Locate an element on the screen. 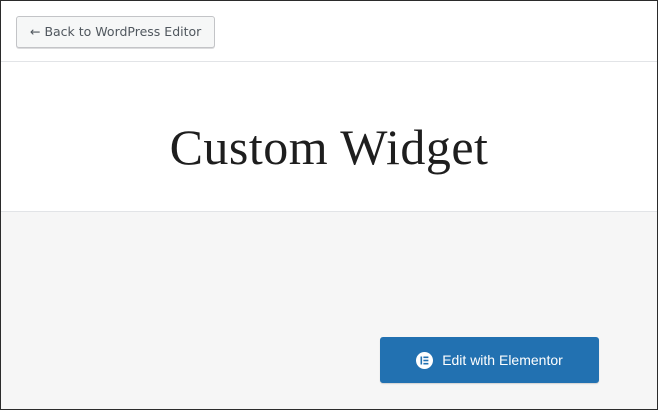 The image size is (658, 410). page-title: Custom Widget is located at coordinates (329, 147).